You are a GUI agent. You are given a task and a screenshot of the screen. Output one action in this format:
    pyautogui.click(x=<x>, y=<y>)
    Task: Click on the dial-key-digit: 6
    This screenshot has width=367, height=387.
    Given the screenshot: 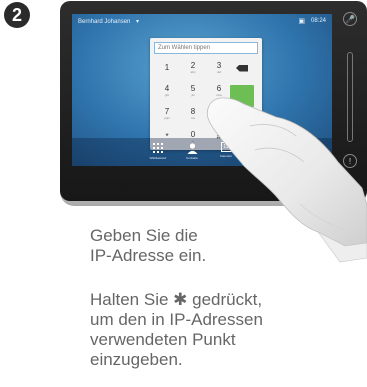 What is the action you would take?
    pyautogui.click(x=219, y=88)
    